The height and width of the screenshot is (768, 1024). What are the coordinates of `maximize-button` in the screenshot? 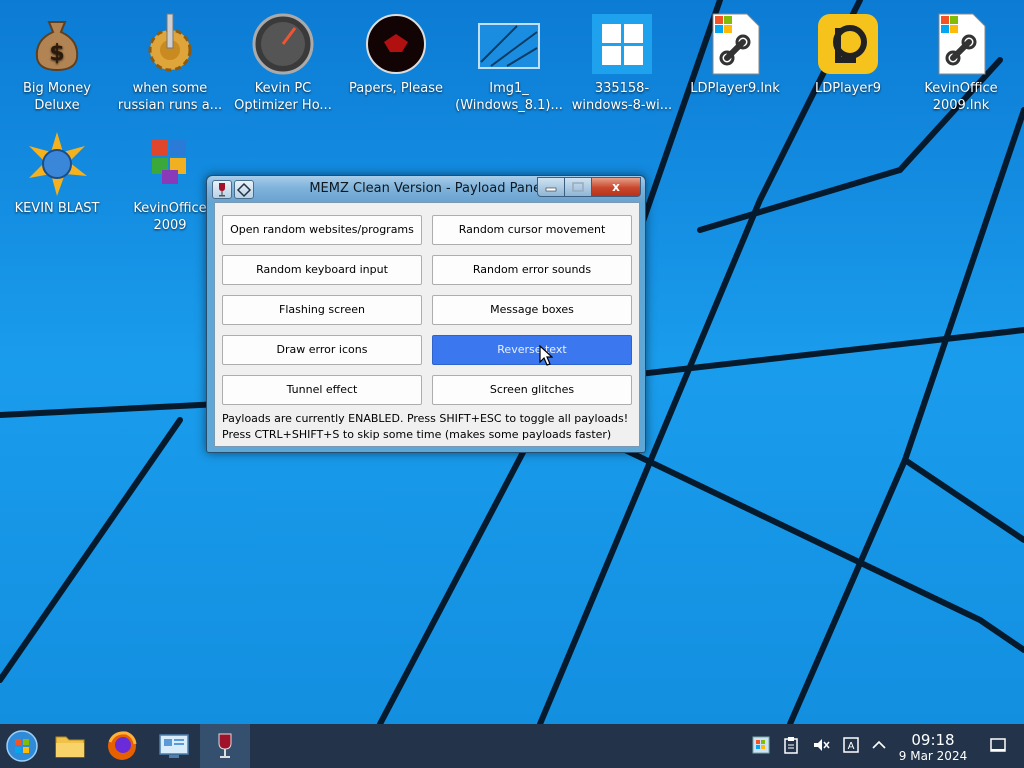 It's located at (578, 187).